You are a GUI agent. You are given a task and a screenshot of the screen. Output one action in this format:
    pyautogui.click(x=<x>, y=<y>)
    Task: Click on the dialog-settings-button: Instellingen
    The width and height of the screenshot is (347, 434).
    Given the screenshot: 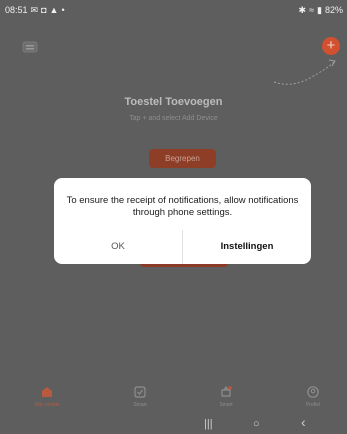 What is the action you would take?
    pyautogui.click(x=247, y=247)
    